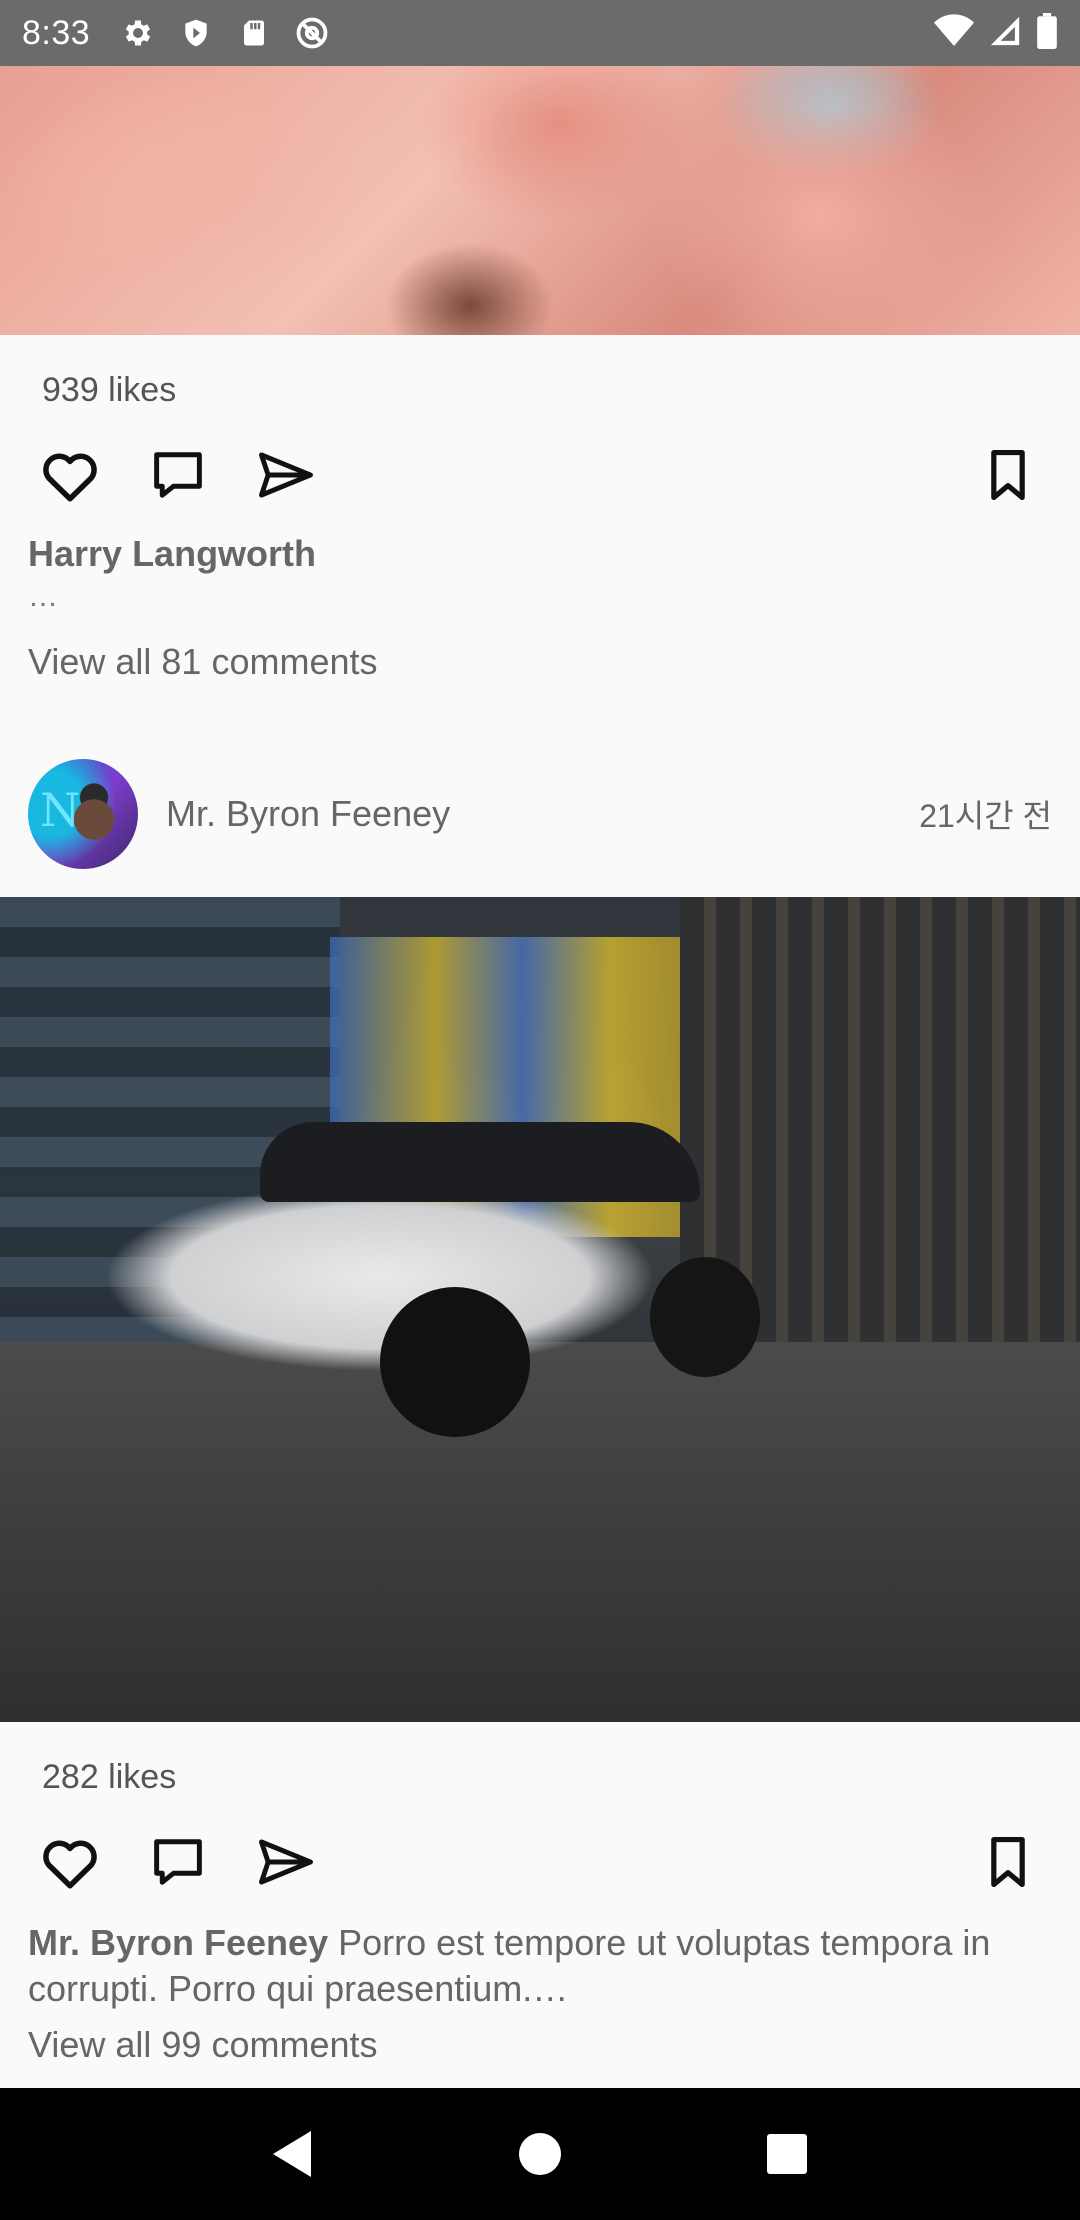 Image resolution: width=1080 pixels, height=2220 pixels. Describe the element at coordinates (254, 33) in the screenshot. I see `sd-card-icon` at that location.